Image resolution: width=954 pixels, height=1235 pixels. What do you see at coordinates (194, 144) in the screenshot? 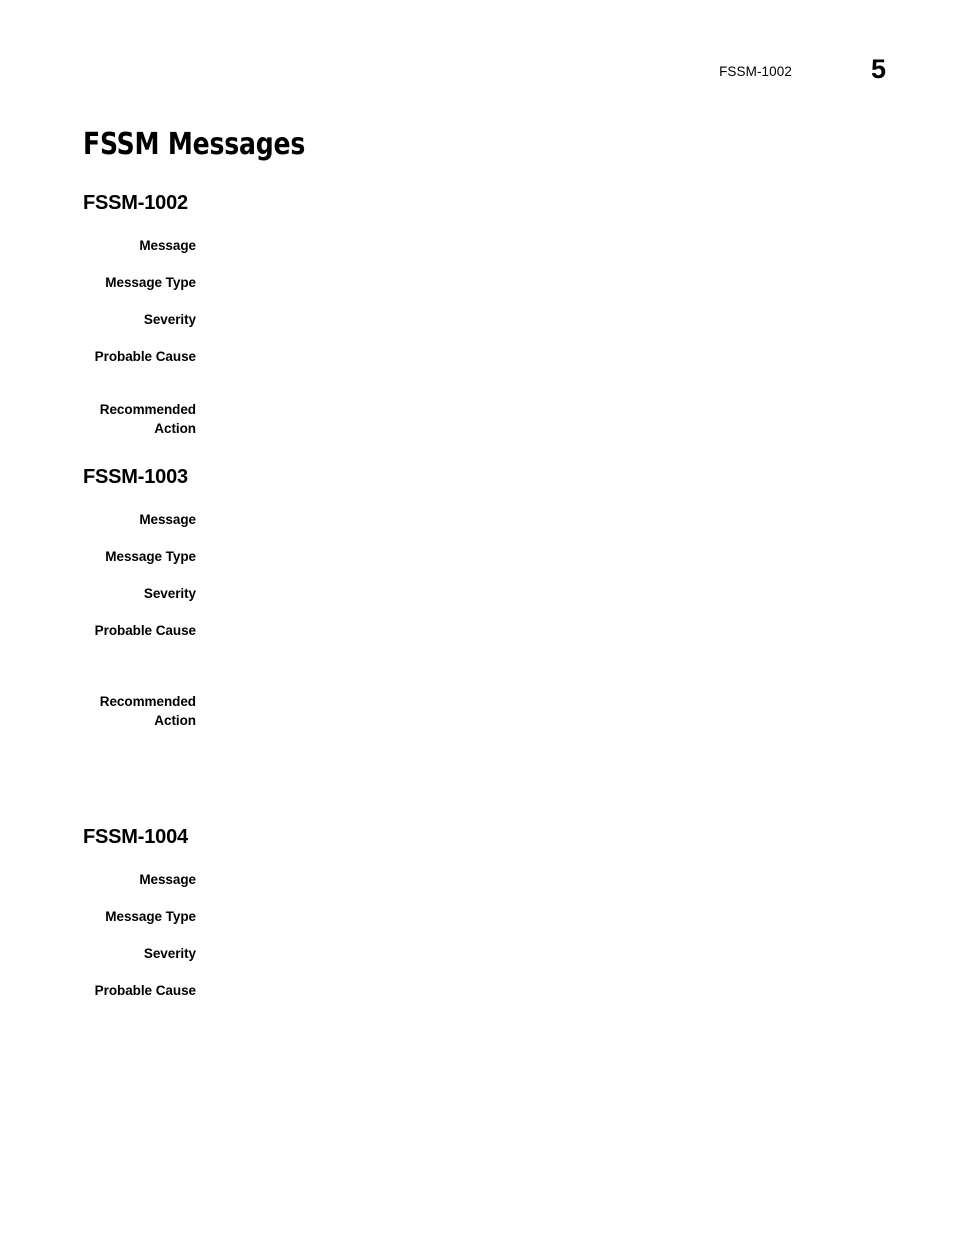
I see `page-title: FSSM Messages` at bounding box center [194, 144].